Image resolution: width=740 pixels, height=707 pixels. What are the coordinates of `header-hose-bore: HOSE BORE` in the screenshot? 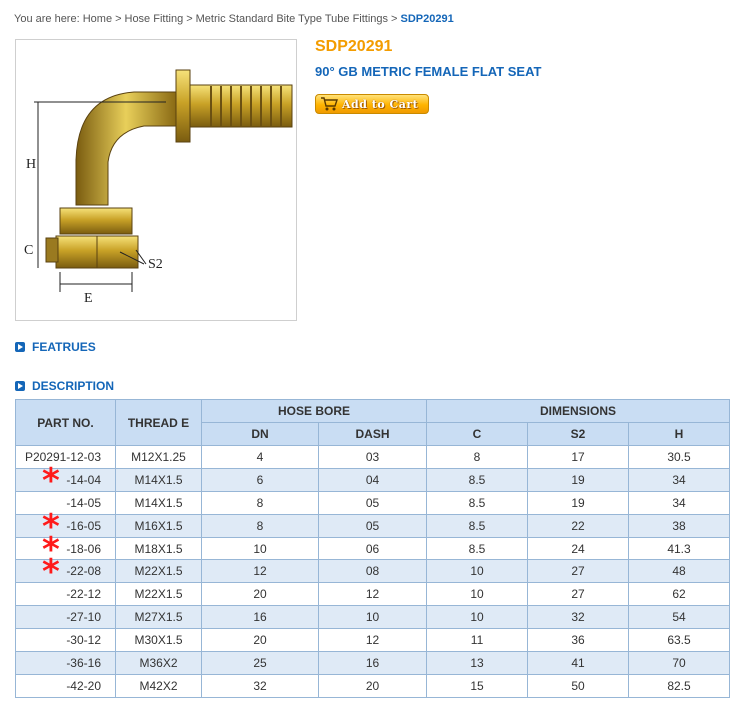 It's located at (314, 411).